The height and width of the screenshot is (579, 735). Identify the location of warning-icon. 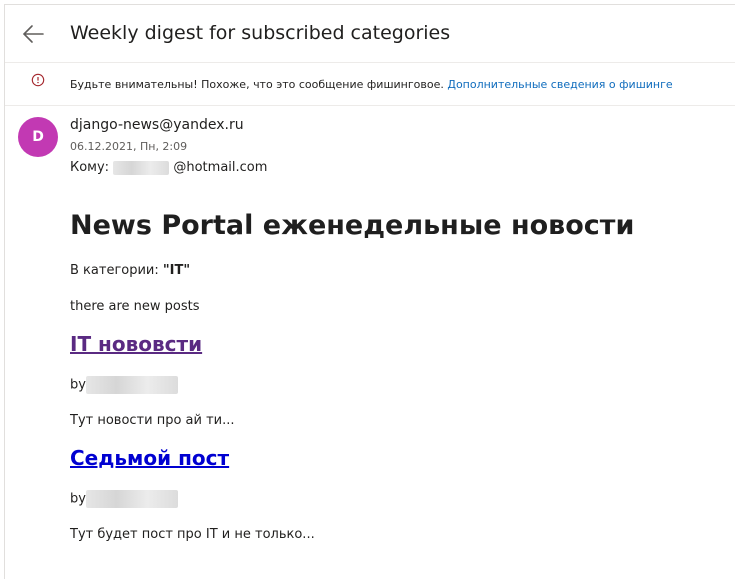
(38, 80).